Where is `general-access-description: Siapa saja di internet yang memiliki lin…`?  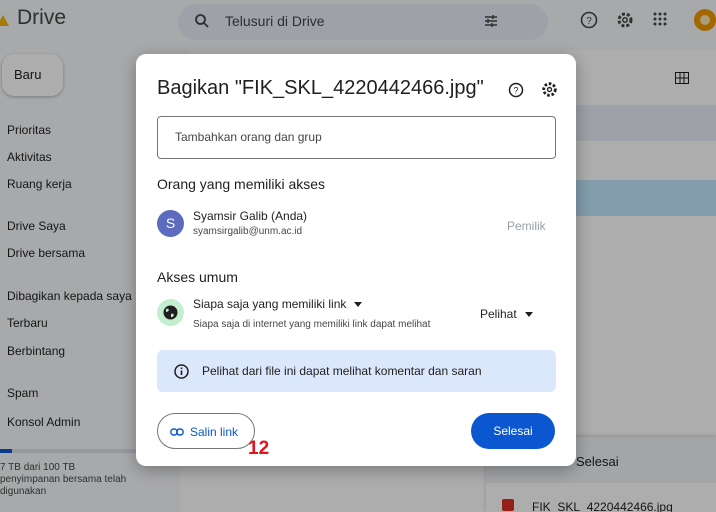 general-access-description: Siapa saja di internet yang memiliki lin… is located at coordinates (312, 324).